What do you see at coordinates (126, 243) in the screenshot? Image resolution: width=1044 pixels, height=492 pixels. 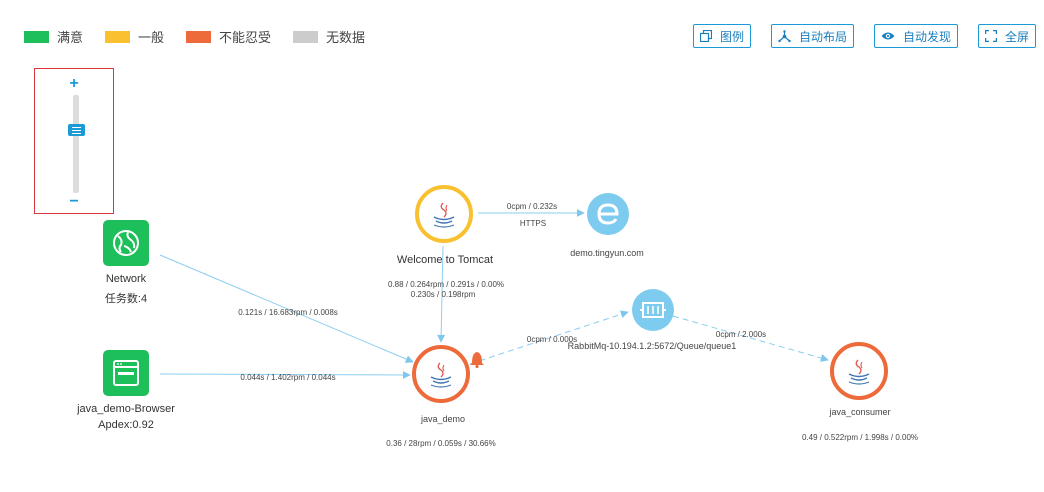 I see `node-network` at bounding box center [126, 243].